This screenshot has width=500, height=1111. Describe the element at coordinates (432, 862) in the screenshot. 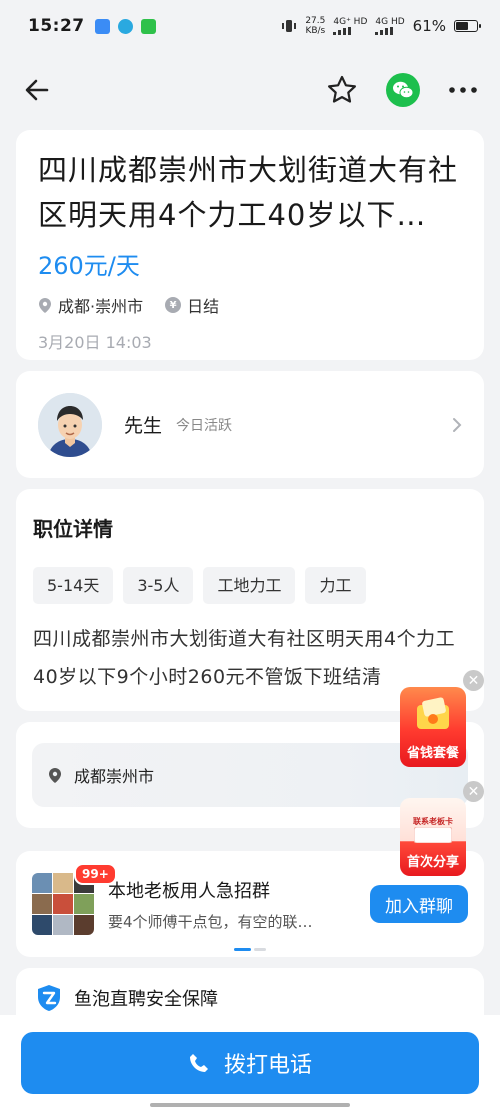

I see `ad-label: 首次分享` at that location.